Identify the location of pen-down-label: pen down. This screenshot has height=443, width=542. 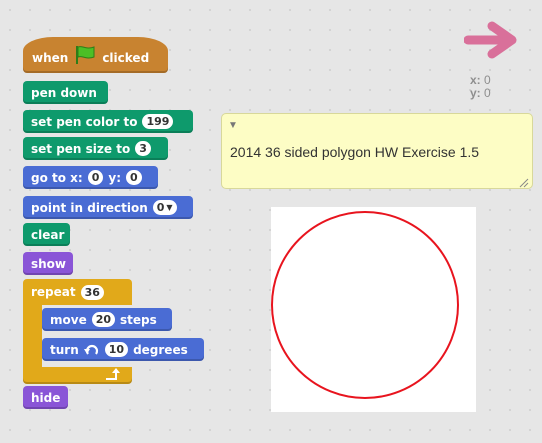
(64, 92).